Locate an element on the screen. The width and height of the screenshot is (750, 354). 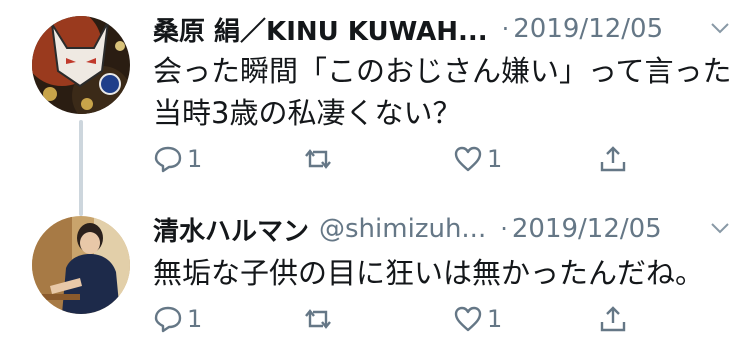
tweet-text: 無垢な子供の目に狂いは無かったんだね。 is located at coordinates (429, 273).